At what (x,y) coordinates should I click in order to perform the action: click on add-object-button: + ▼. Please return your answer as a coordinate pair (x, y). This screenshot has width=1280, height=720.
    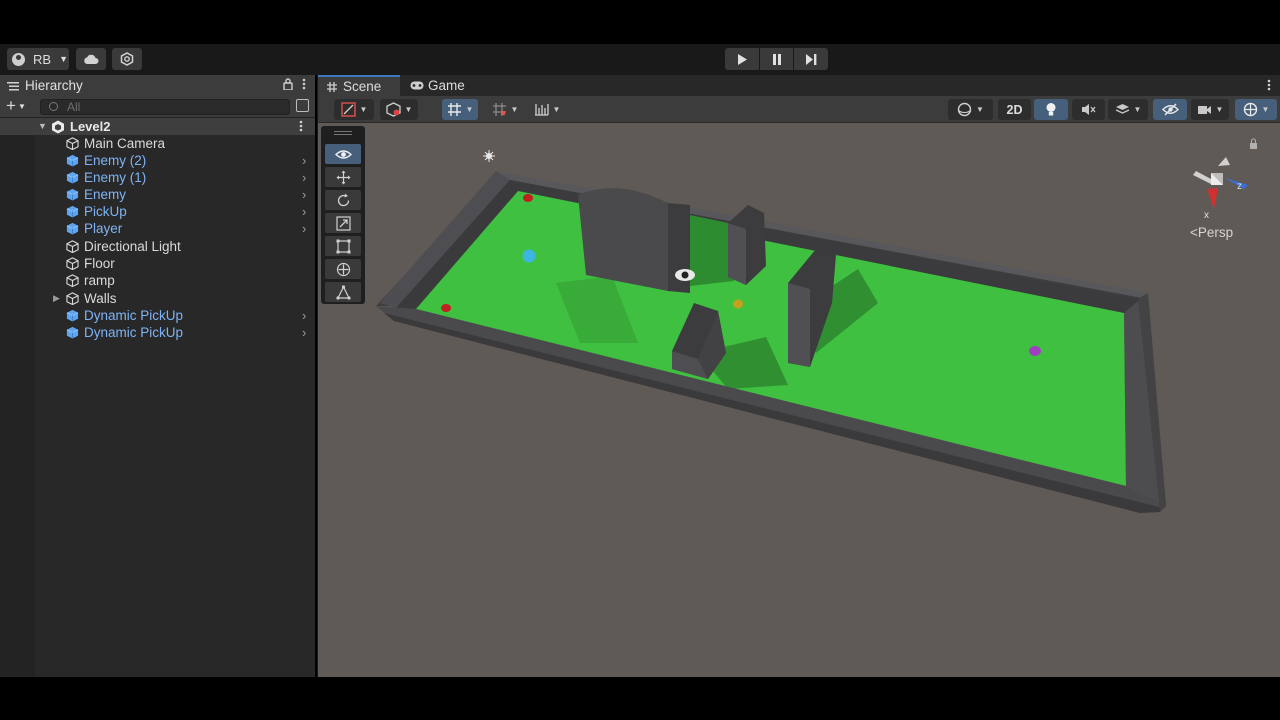
    Looking at the image, I should click on (16, 106).